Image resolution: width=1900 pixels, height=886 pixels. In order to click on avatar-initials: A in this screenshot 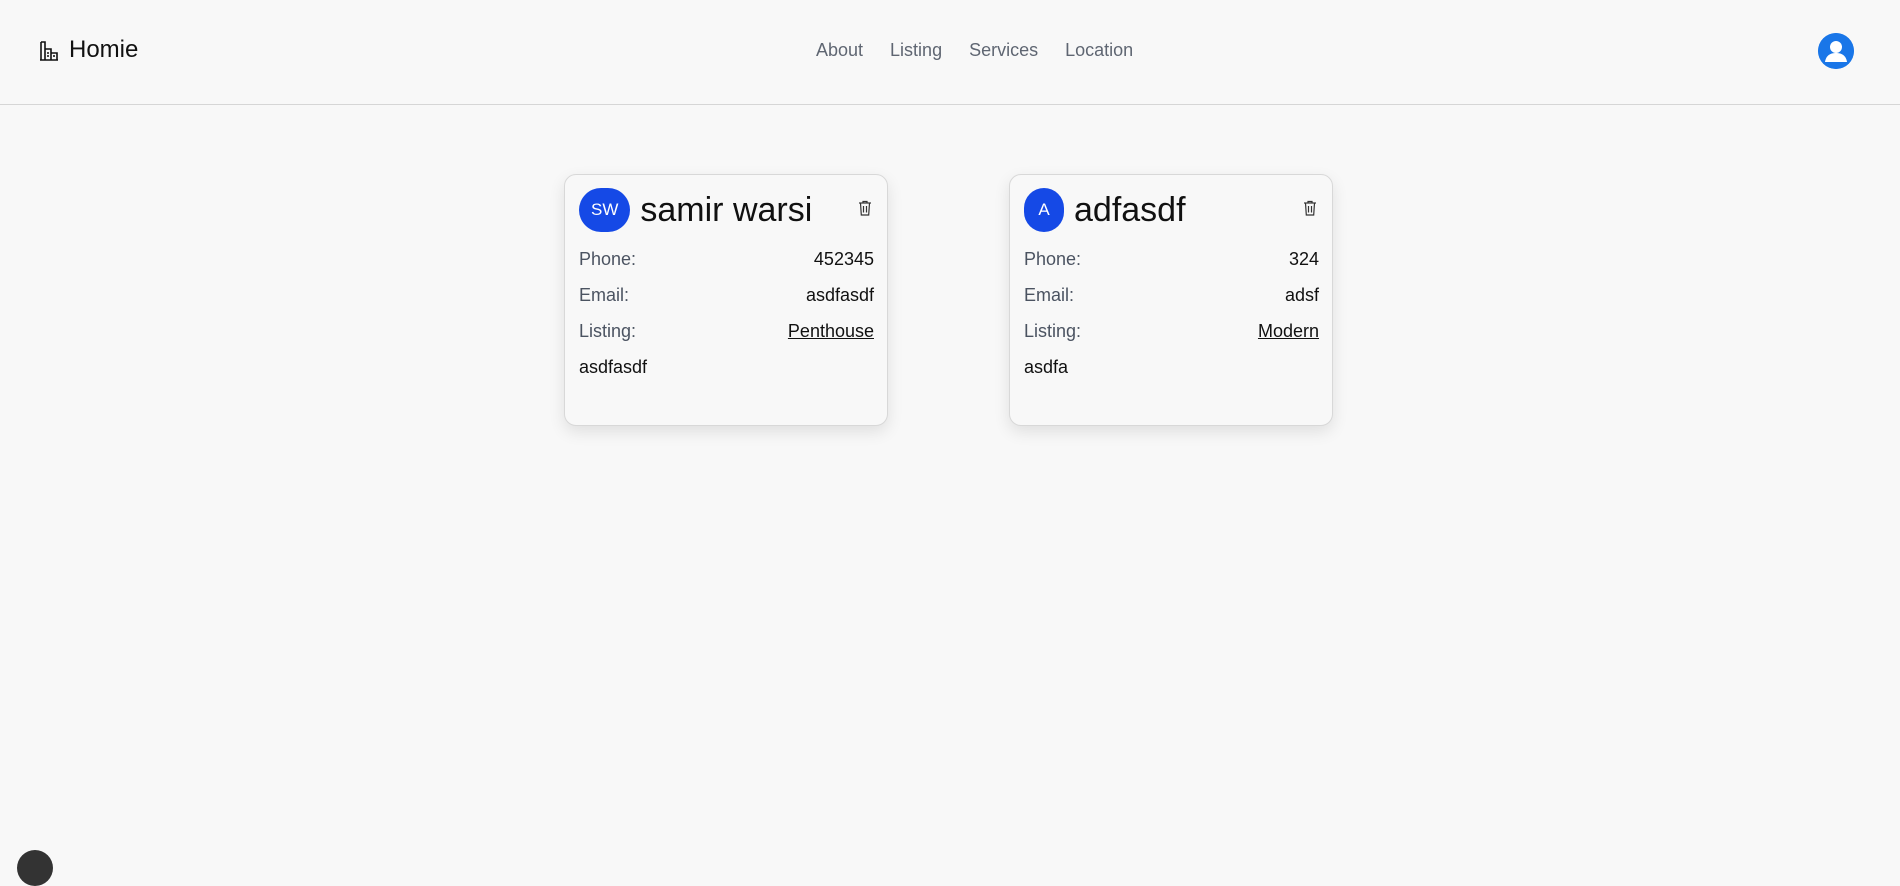, I will do `click(1044, 210)`.